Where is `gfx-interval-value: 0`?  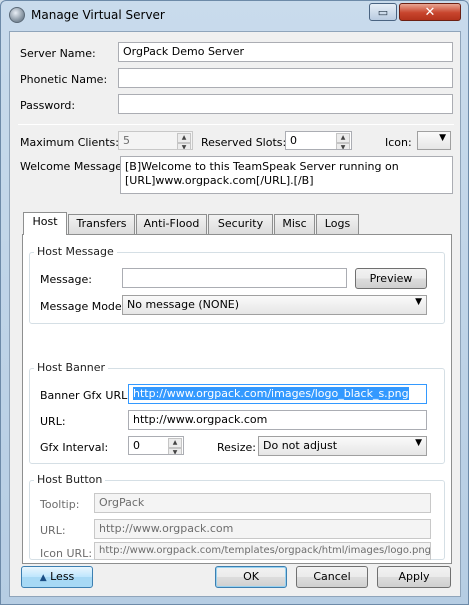 gfx-interval-value: 0 is located at coordinates (136, 445).